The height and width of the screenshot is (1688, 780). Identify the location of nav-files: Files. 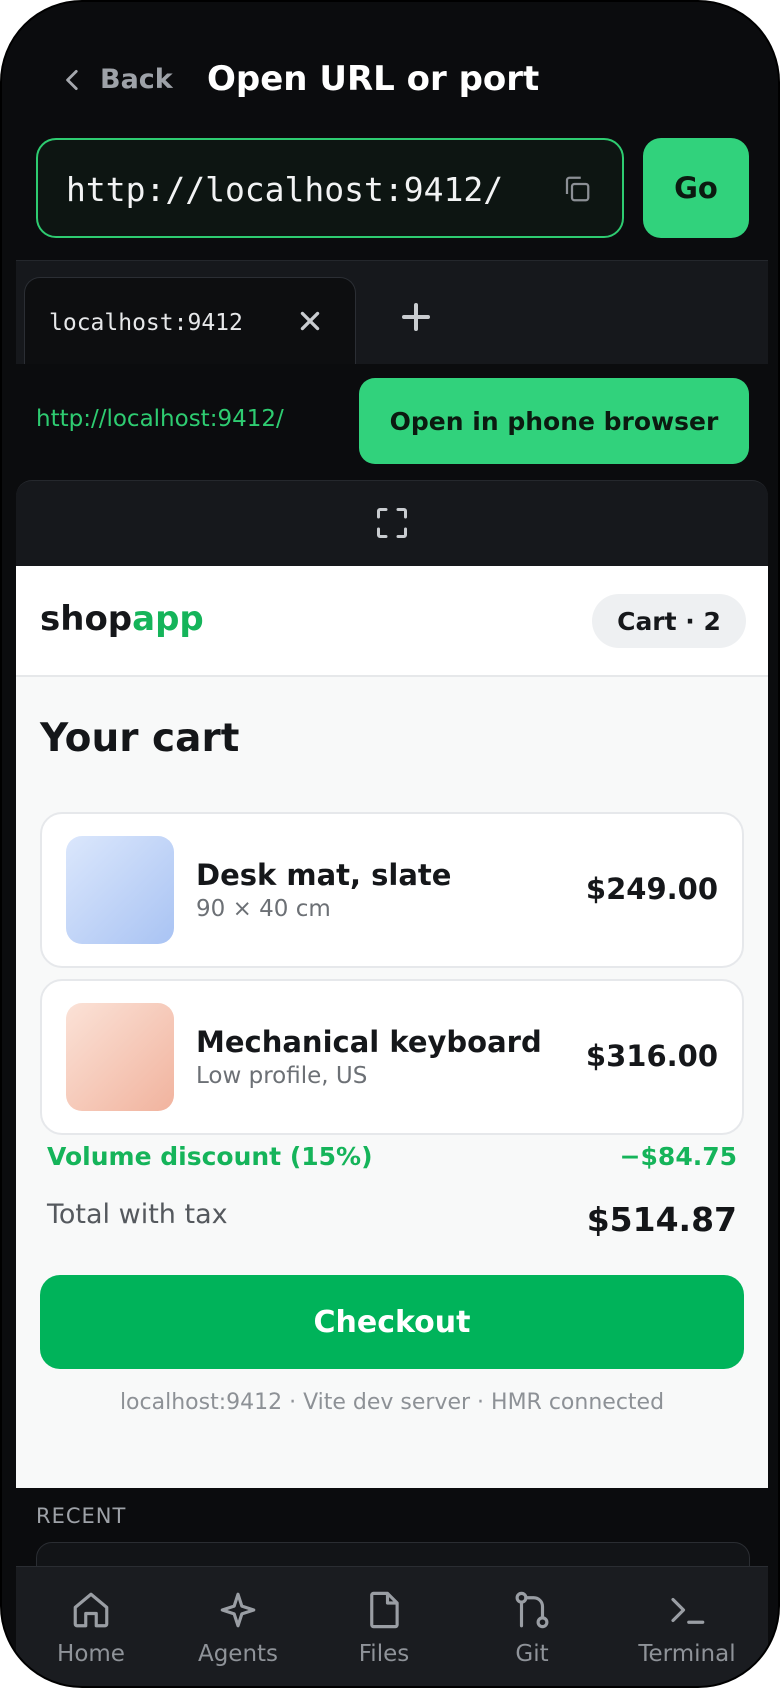
(384, 1628).